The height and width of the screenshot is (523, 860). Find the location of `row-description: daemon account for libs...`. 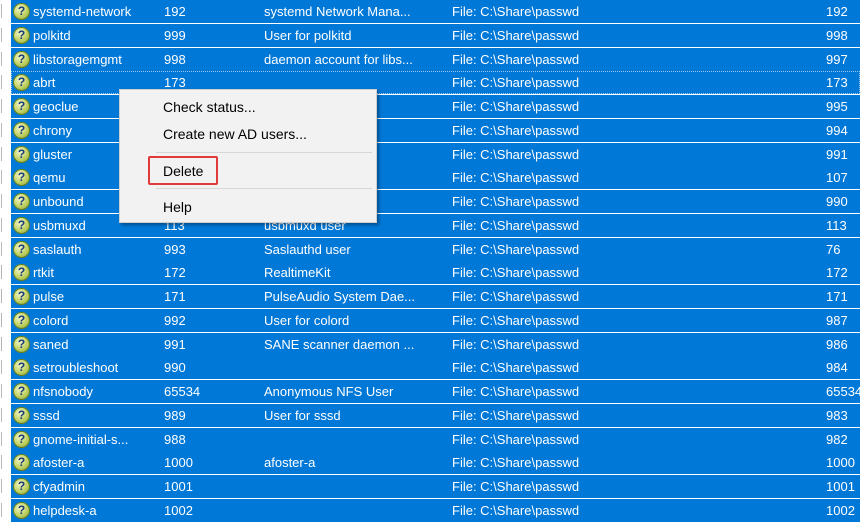

row-description: daemon account for libs... is located at coordinates (338, 59).